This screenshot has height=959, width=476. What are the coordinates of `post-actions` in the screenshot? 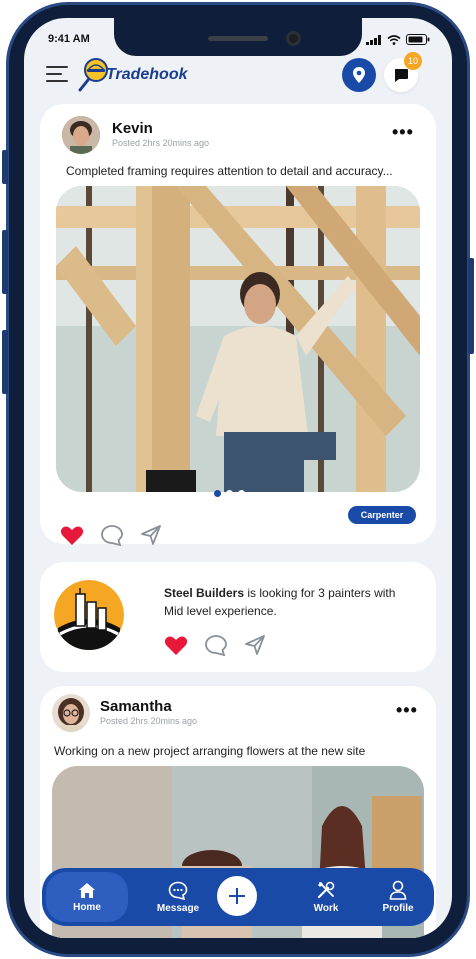 It's located at (111, 535).